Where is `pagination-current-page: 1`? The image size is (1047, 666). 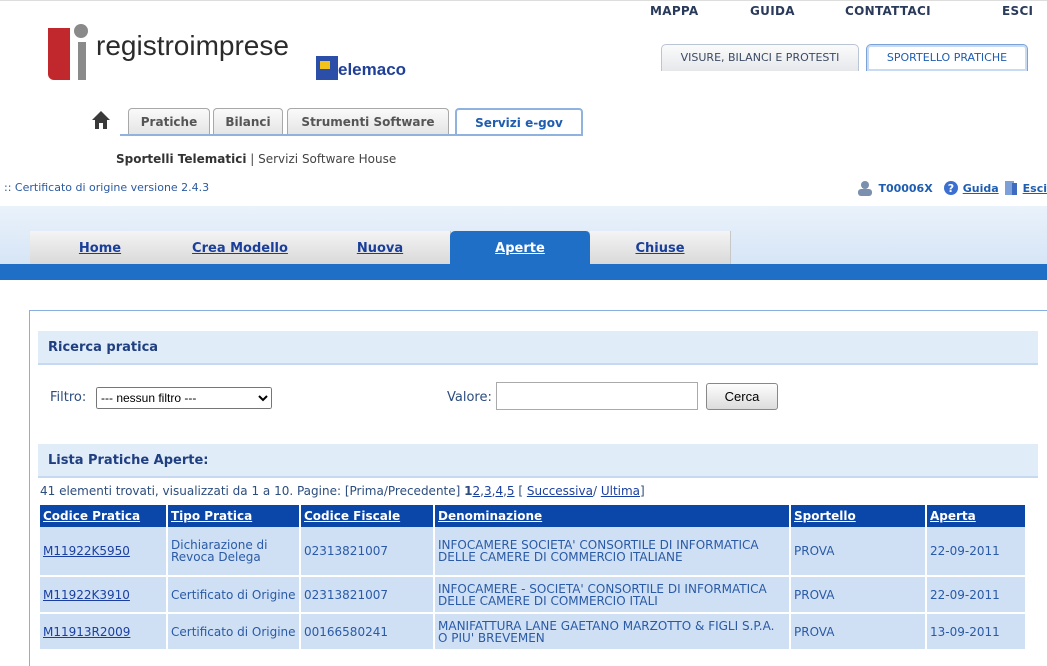 pagination-current-page: 1 is located at coordinates (468, 491).